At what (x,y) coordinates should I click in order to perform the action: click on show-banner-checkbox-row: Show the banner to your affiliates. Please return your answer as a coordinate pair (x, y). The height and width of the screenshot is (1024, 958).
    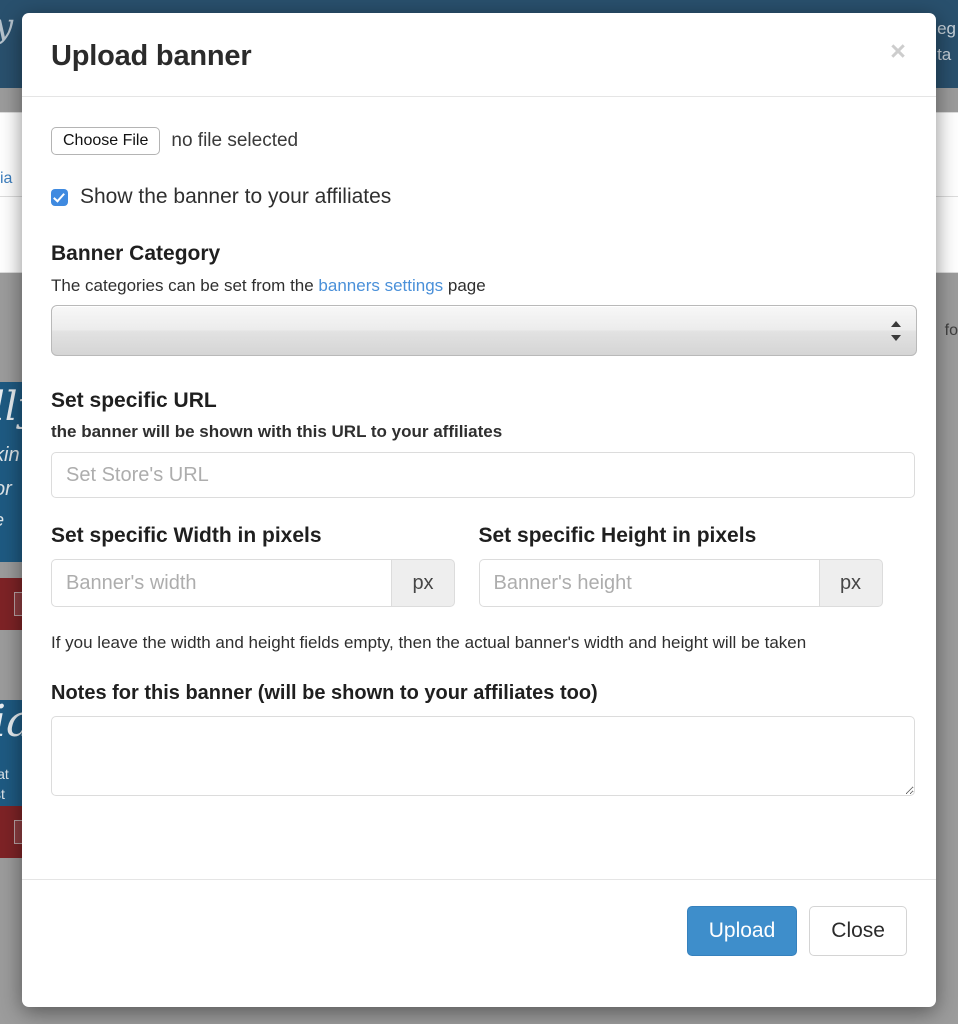
    Looking at the image, I should click on (478, 197).